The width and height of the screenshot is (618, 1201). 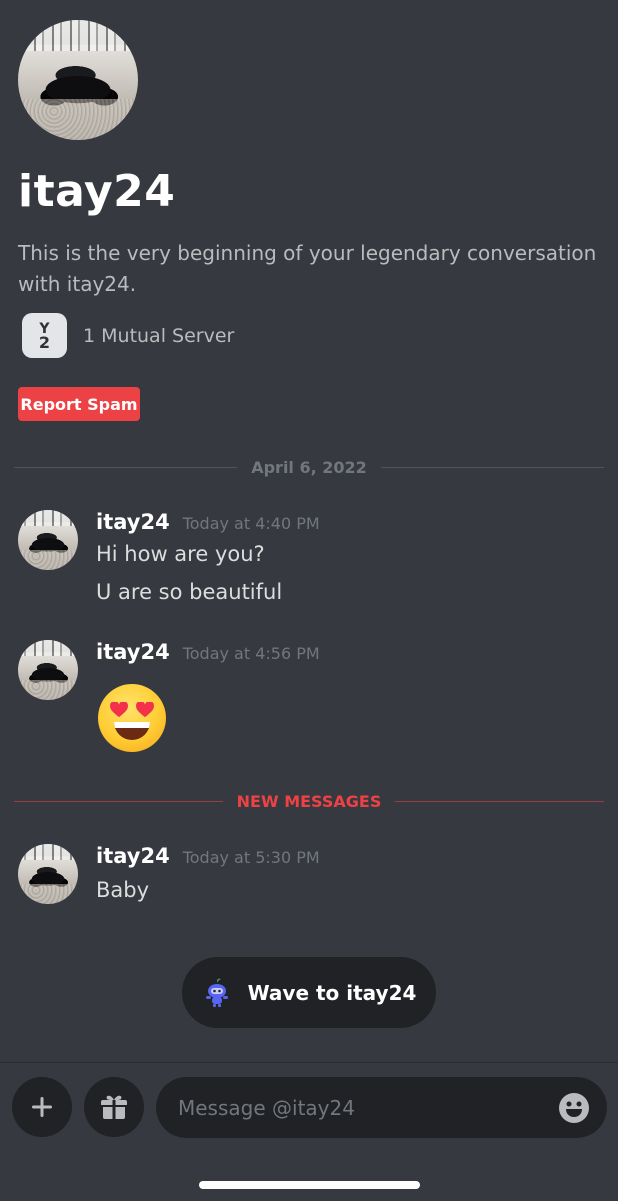 I want to click on message-input, so click(x=381, y=1107).